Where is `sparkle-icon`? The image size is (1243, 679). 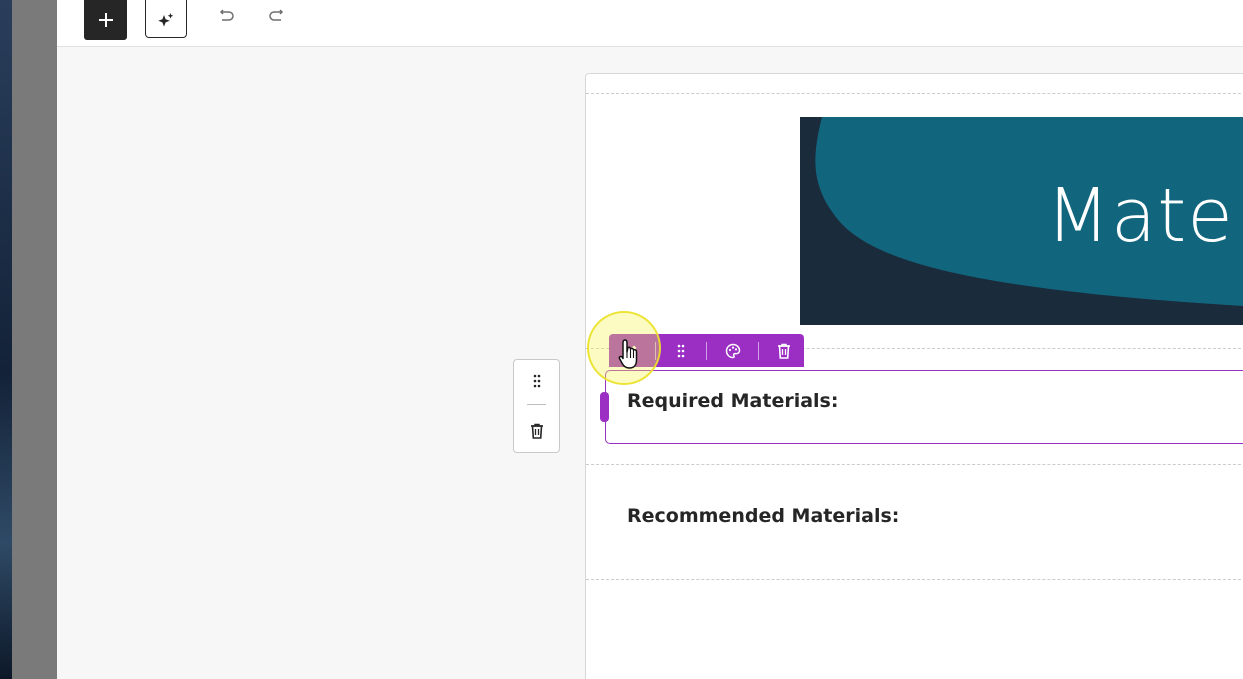 sparkle-icon is located at coordinates (166, 20).